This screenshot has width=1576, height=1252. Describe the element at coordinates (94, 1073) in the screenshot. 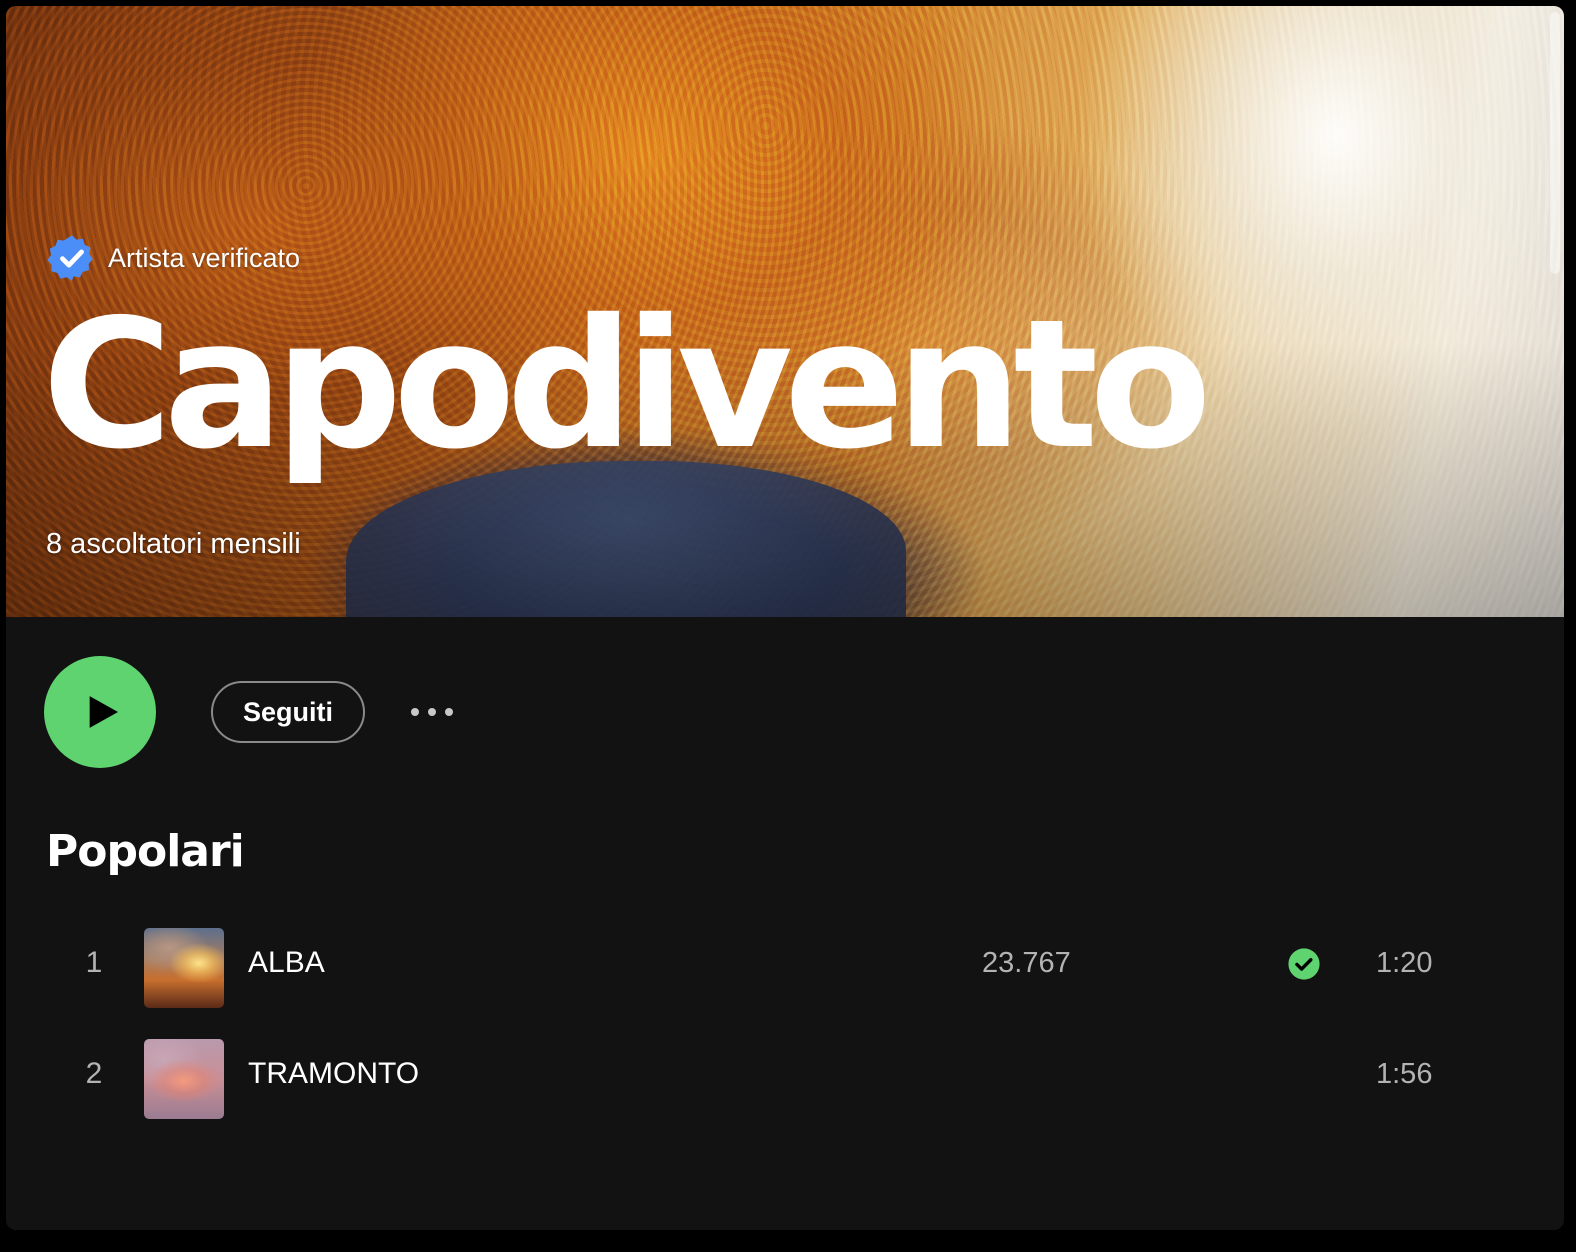

I see `track-number: 2` at that location.